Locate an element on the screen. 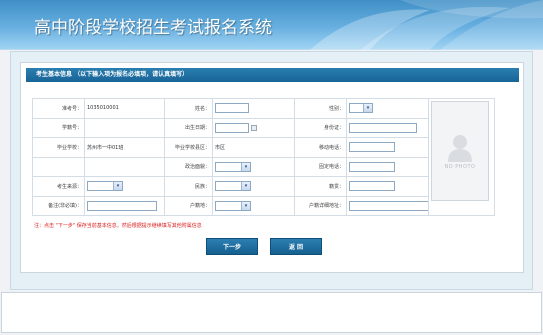 Image resolution: width=543 pixels, height=335 pixels. footer-box is located at coordinates (271, 312).